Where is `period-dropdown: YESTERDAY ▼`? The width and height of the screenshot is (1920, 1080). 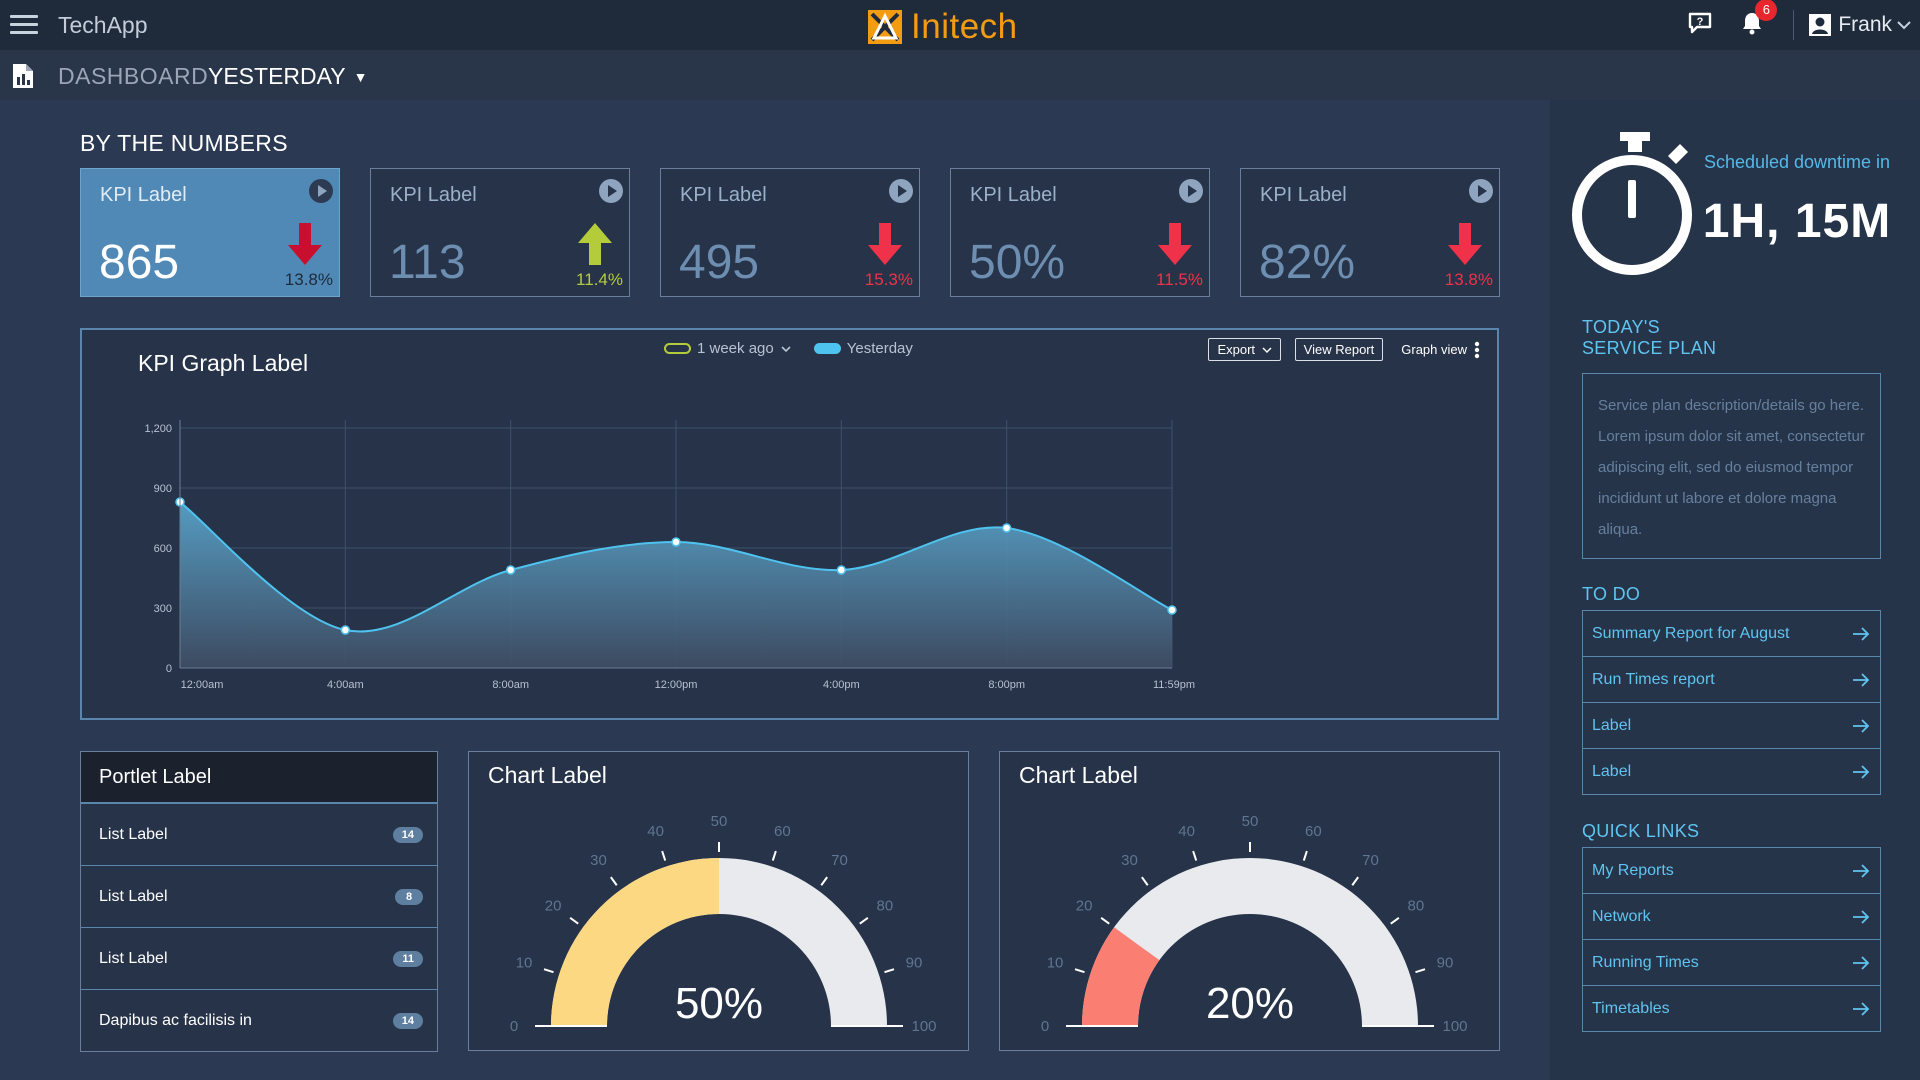
period-dropdown: YESTERDAY ▼ is located at coordinates (287, 76).